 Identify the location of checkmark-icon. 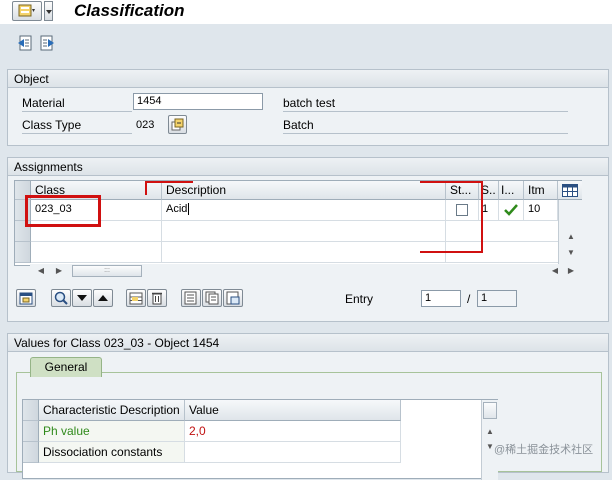
(511, 210).